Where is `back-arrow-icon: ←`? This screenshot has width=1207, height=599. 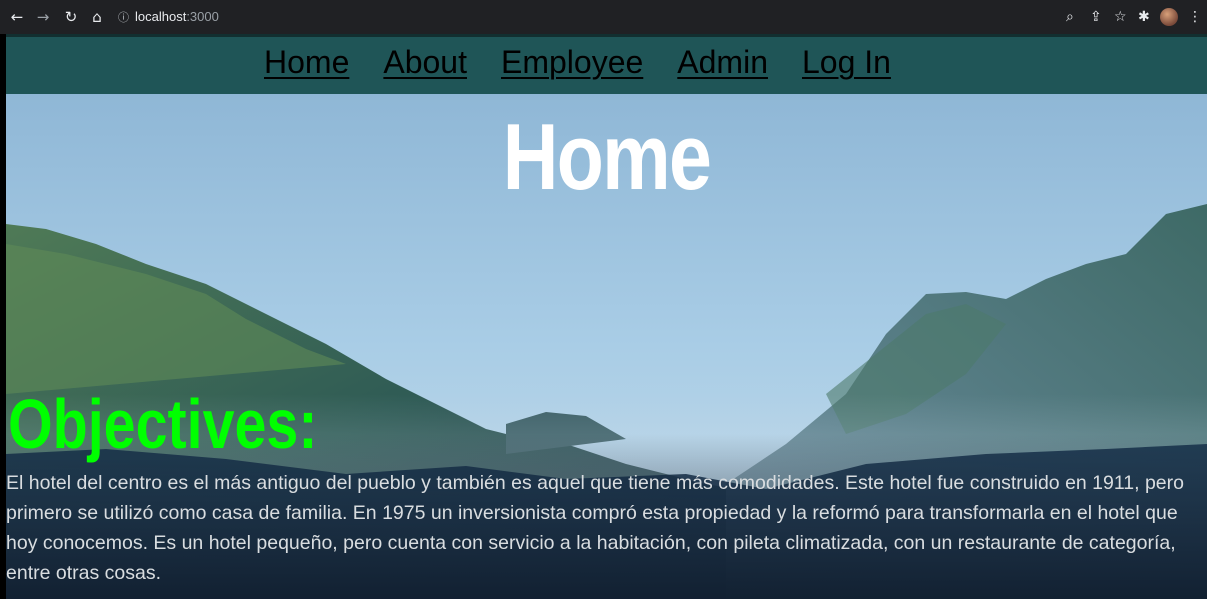 back-arrow-icon: ← is located at coordinates (17, 17).